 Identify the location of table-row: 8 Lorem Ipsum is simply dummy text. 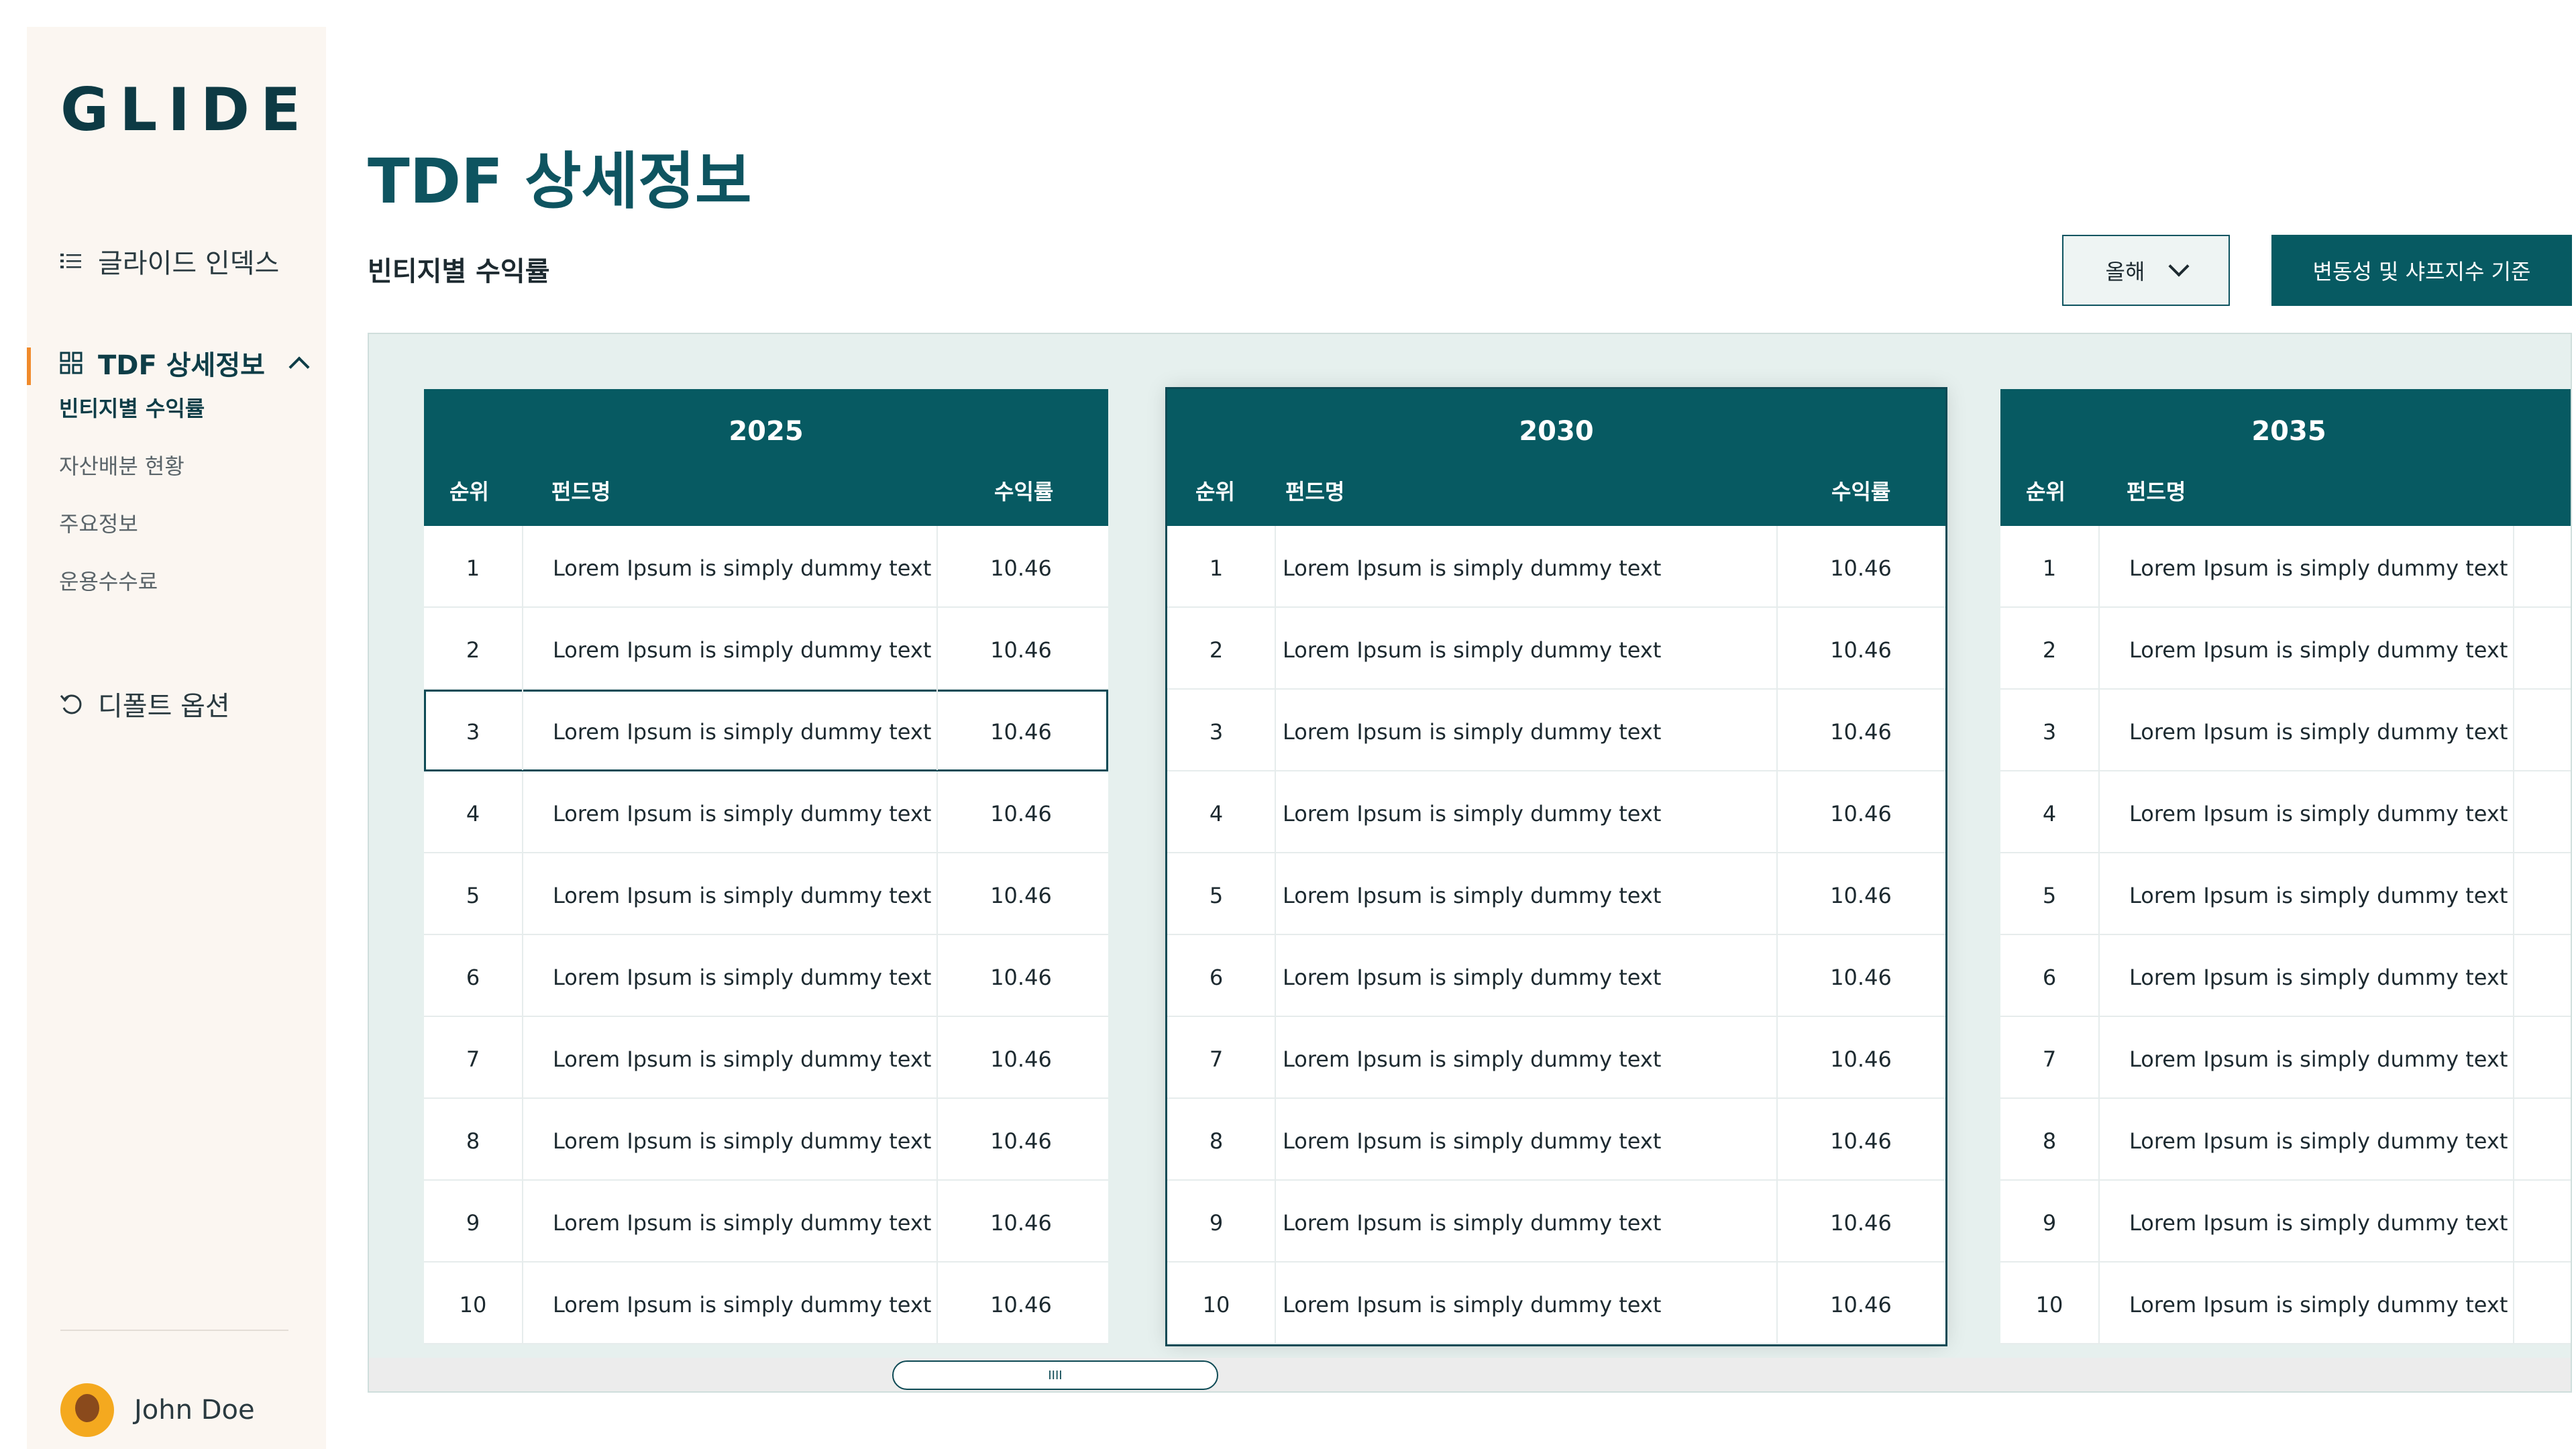
(2285, 1140).